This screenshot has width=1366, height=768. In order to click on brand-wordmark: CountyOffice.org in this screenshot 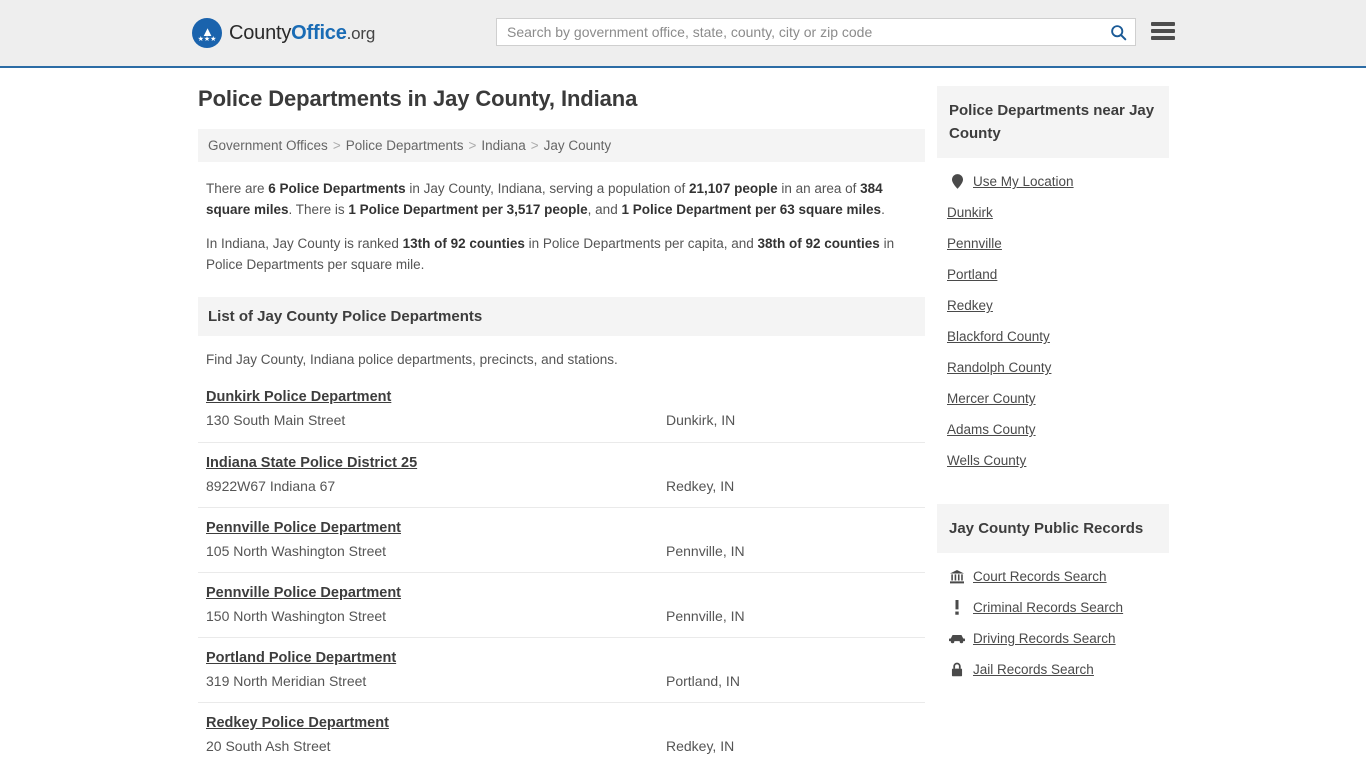, I will do `click(302, 33)`.